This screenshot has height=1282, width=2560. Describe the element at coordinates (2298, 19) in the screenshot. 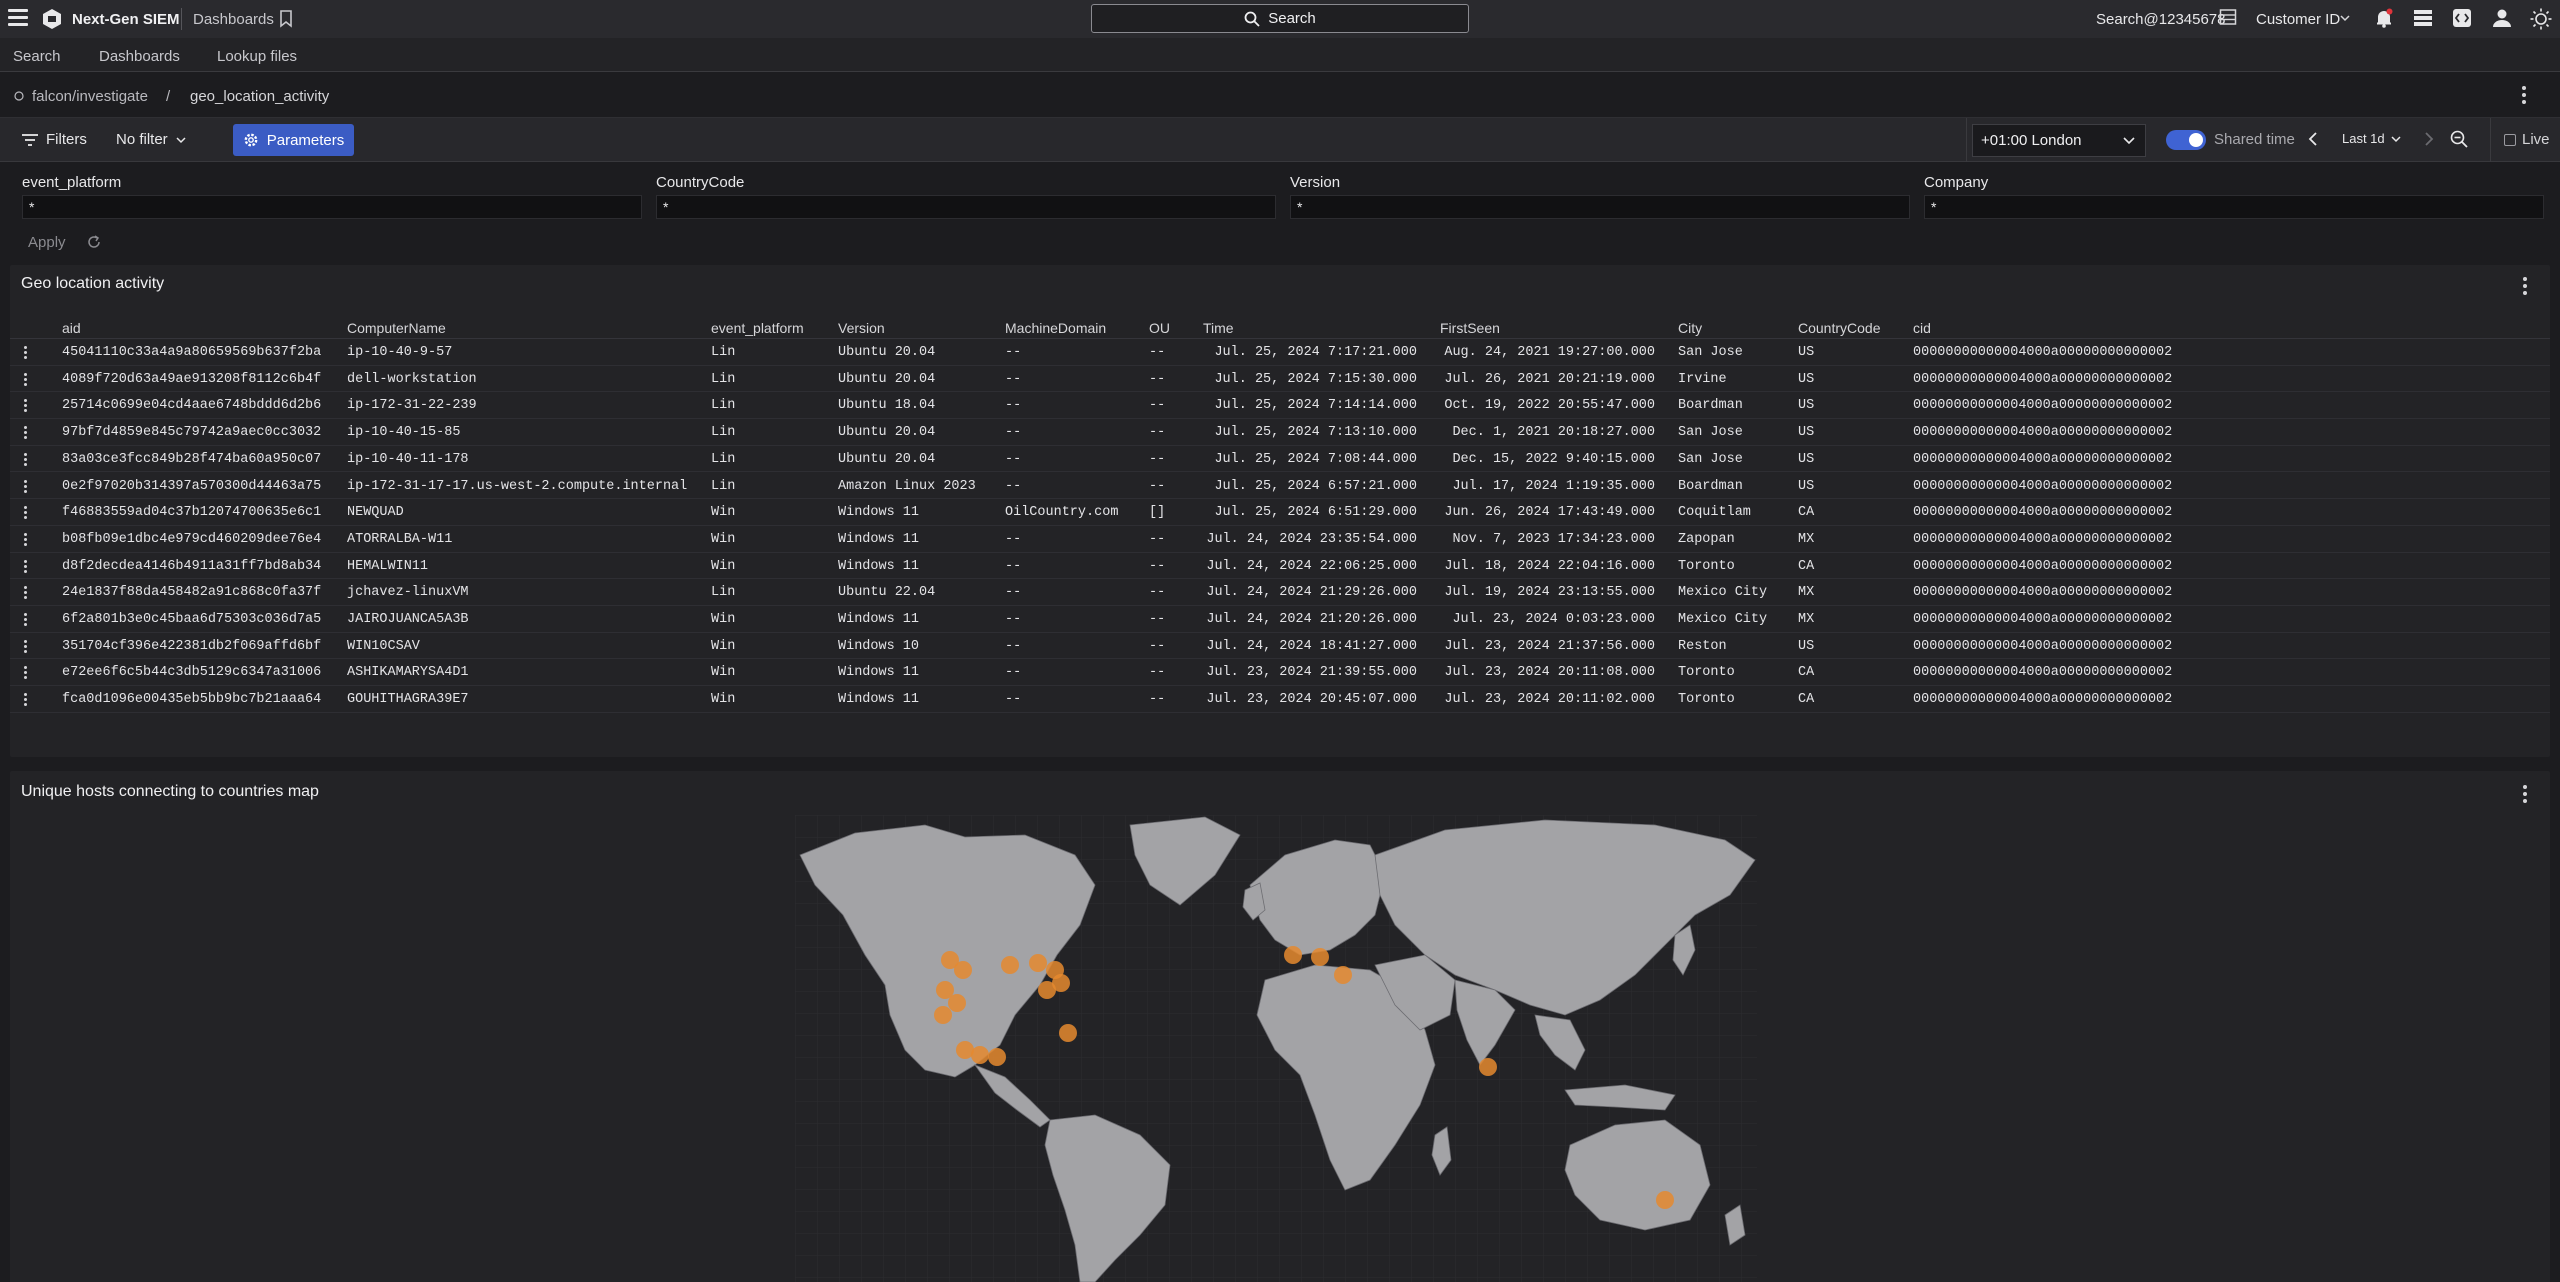

I see `customer-id-dropdown: Customer ID` at that location.